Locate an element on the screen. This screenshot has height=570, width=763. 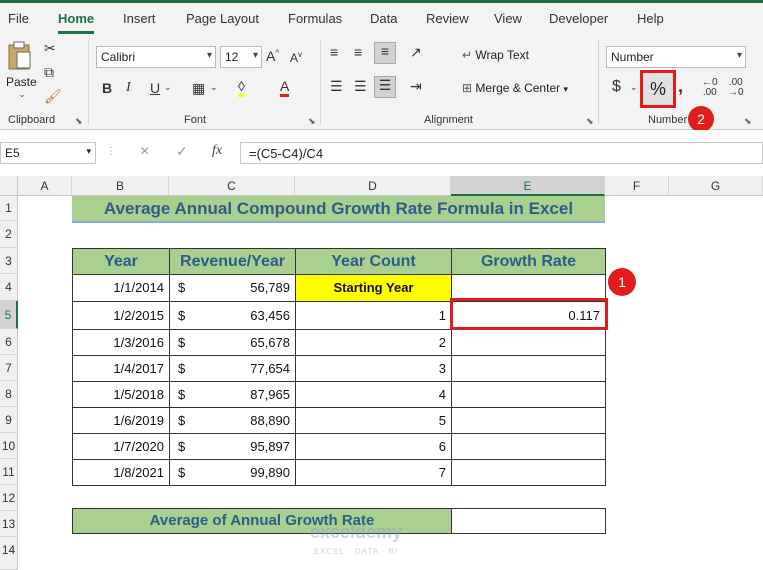
tab-page-layout: Page Layout is located at coordinates (222, 18).